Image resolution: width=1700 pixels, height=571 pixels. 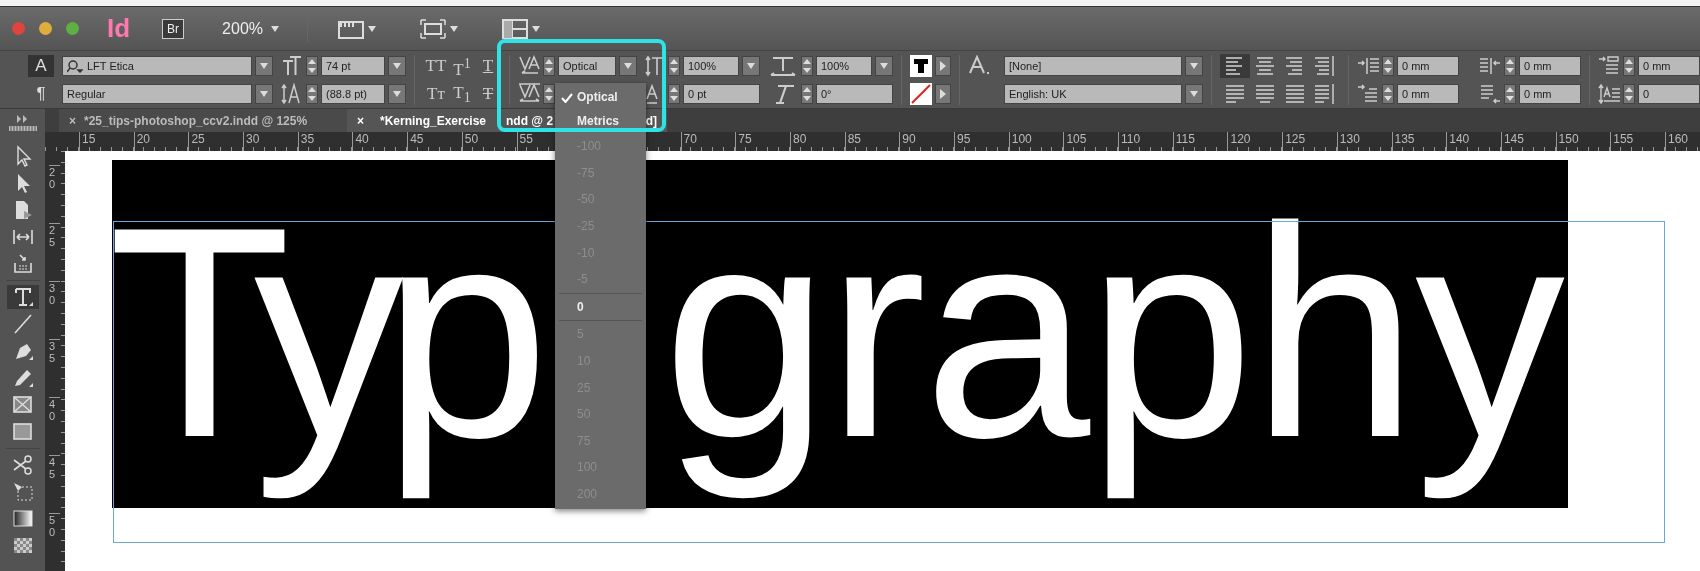 What do you see at coordinates (22, 324) in the screenshot?
I see `line-icon` at bounding box center [22, 324].